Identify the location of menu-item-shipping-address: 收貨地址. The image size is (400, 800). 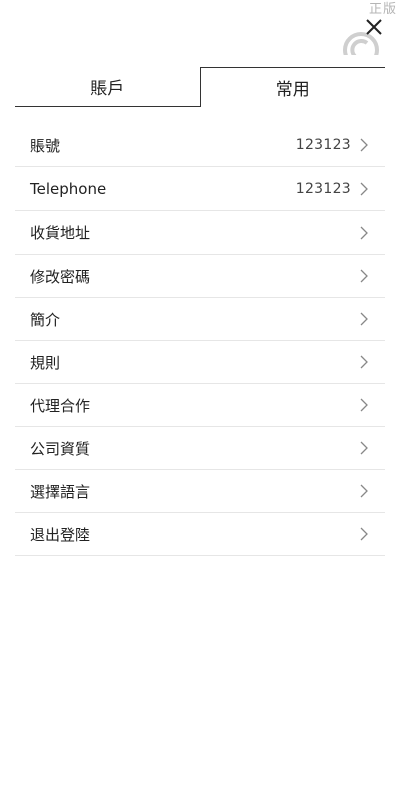
(200, 233).